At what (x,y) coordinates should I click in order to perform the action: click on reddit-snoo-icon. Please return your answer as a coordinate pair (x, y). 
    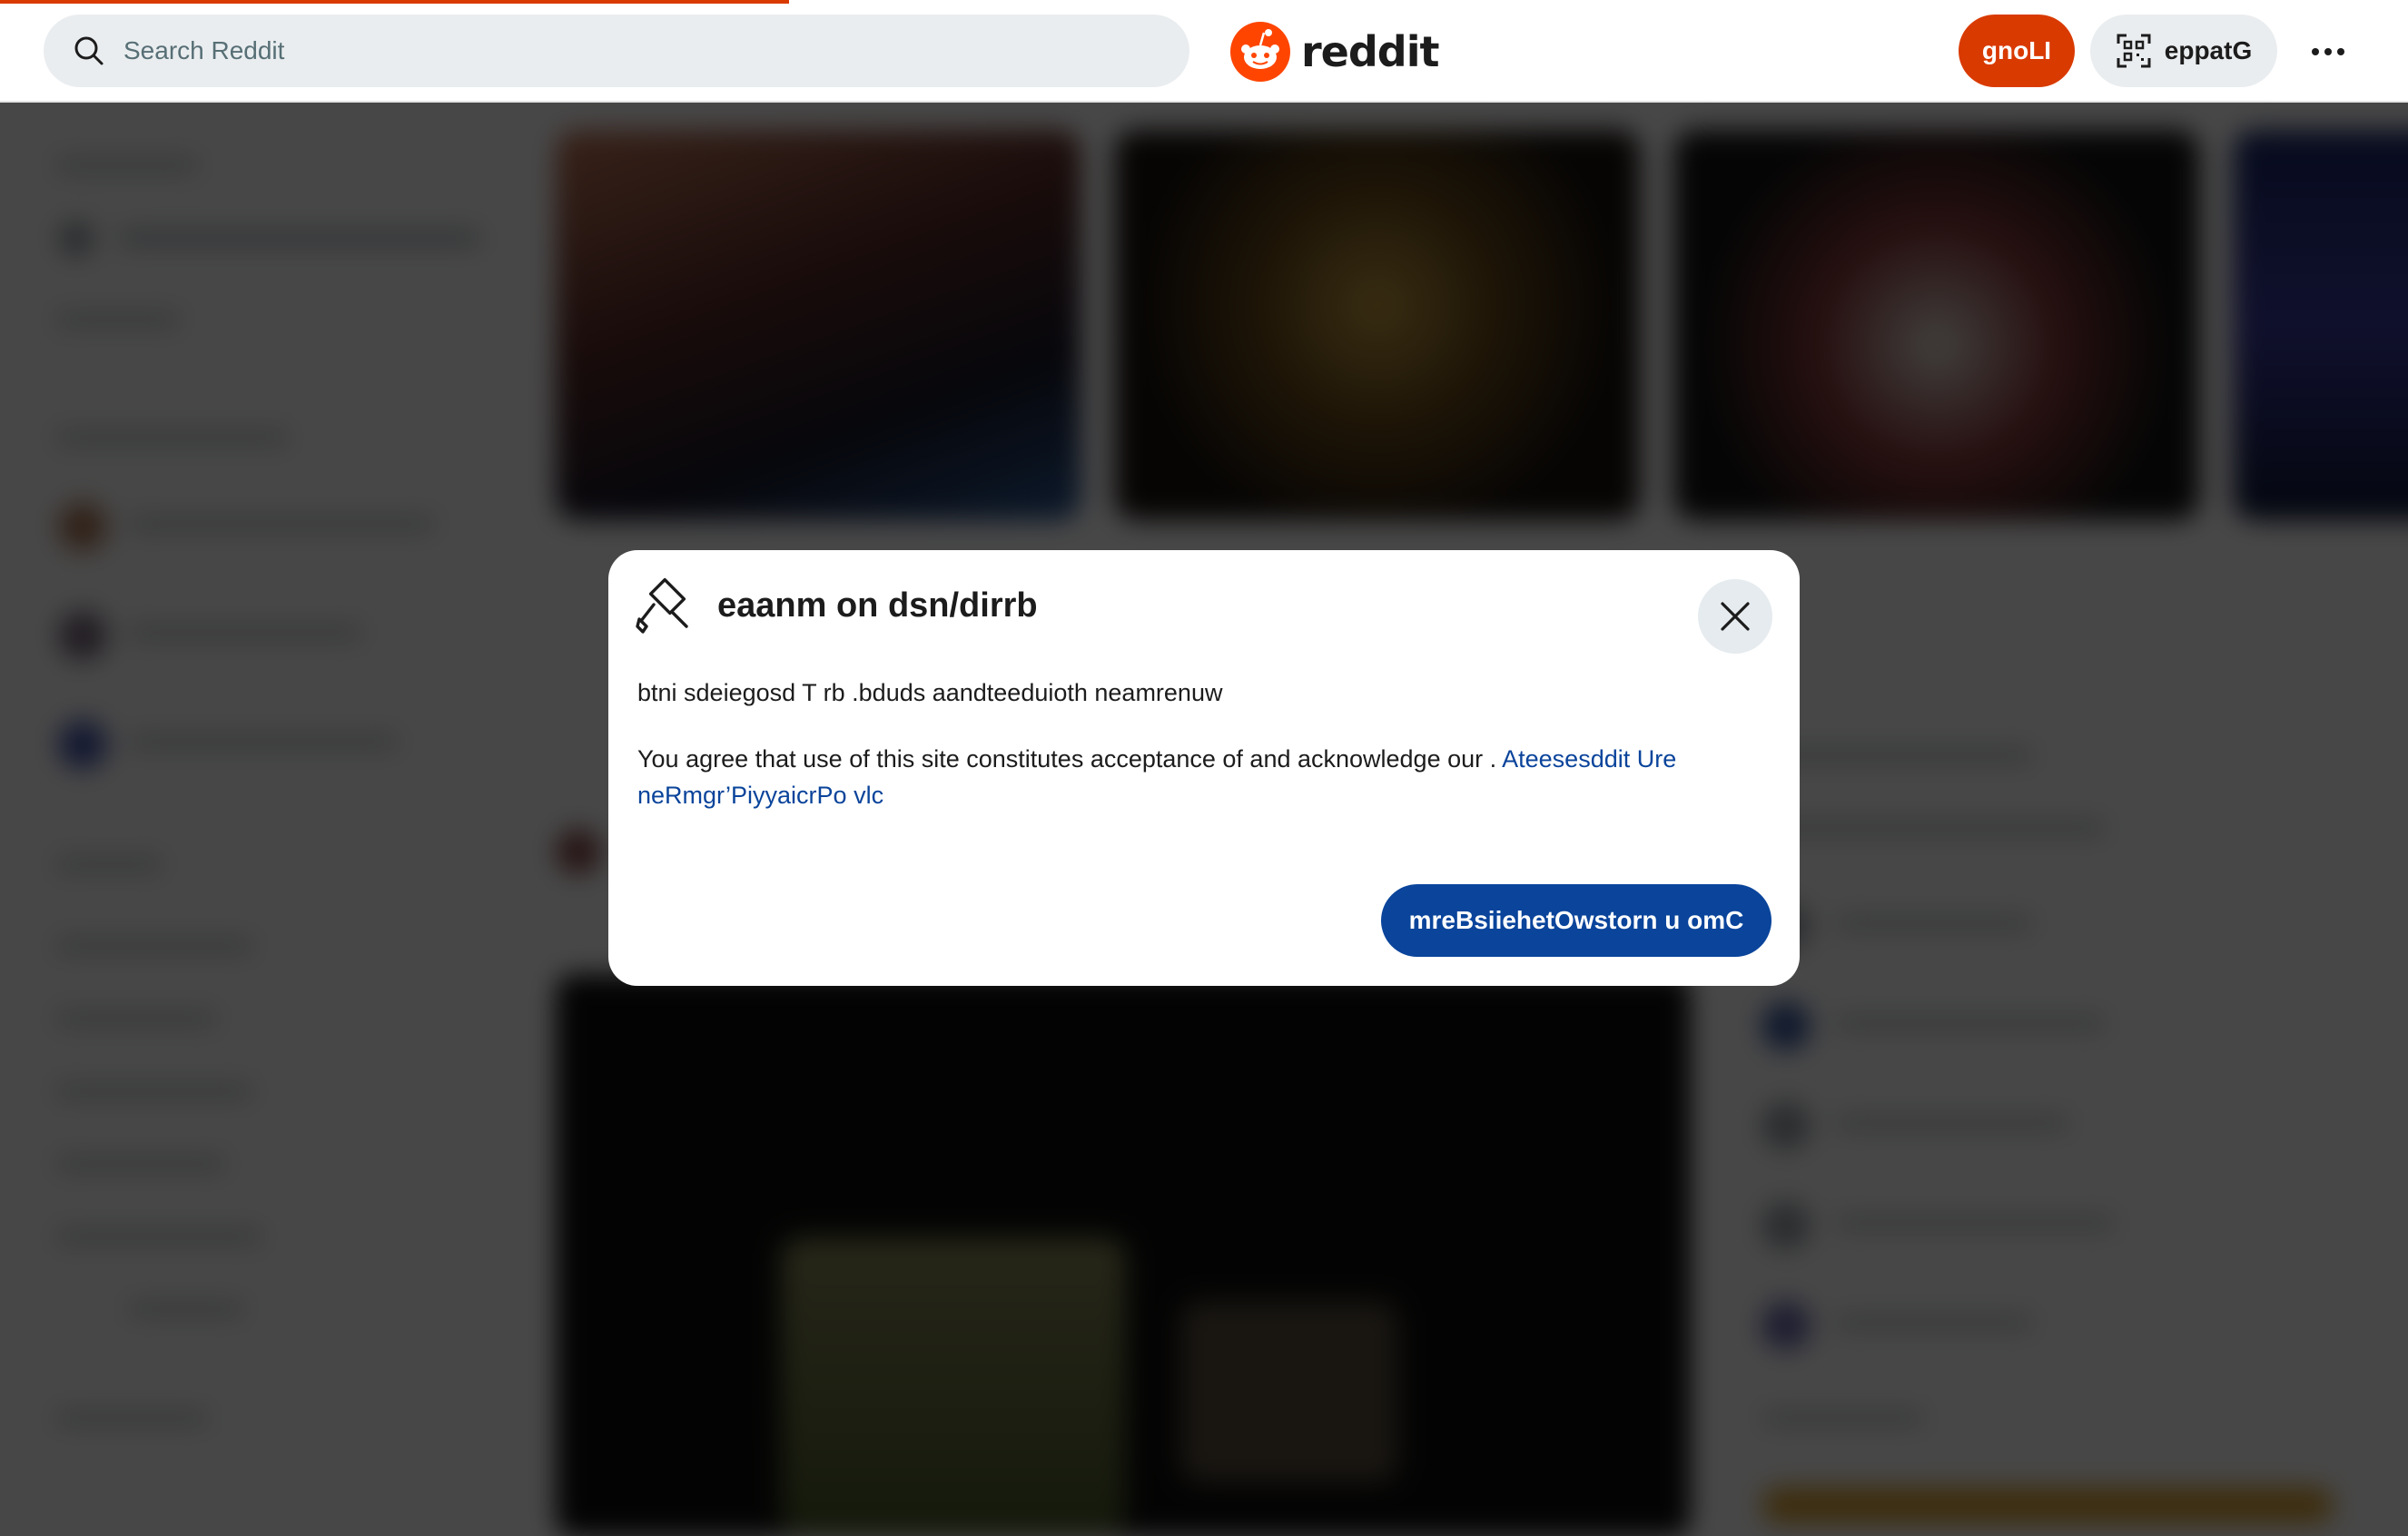
    Looking at the image, I should click on (1260, 52).